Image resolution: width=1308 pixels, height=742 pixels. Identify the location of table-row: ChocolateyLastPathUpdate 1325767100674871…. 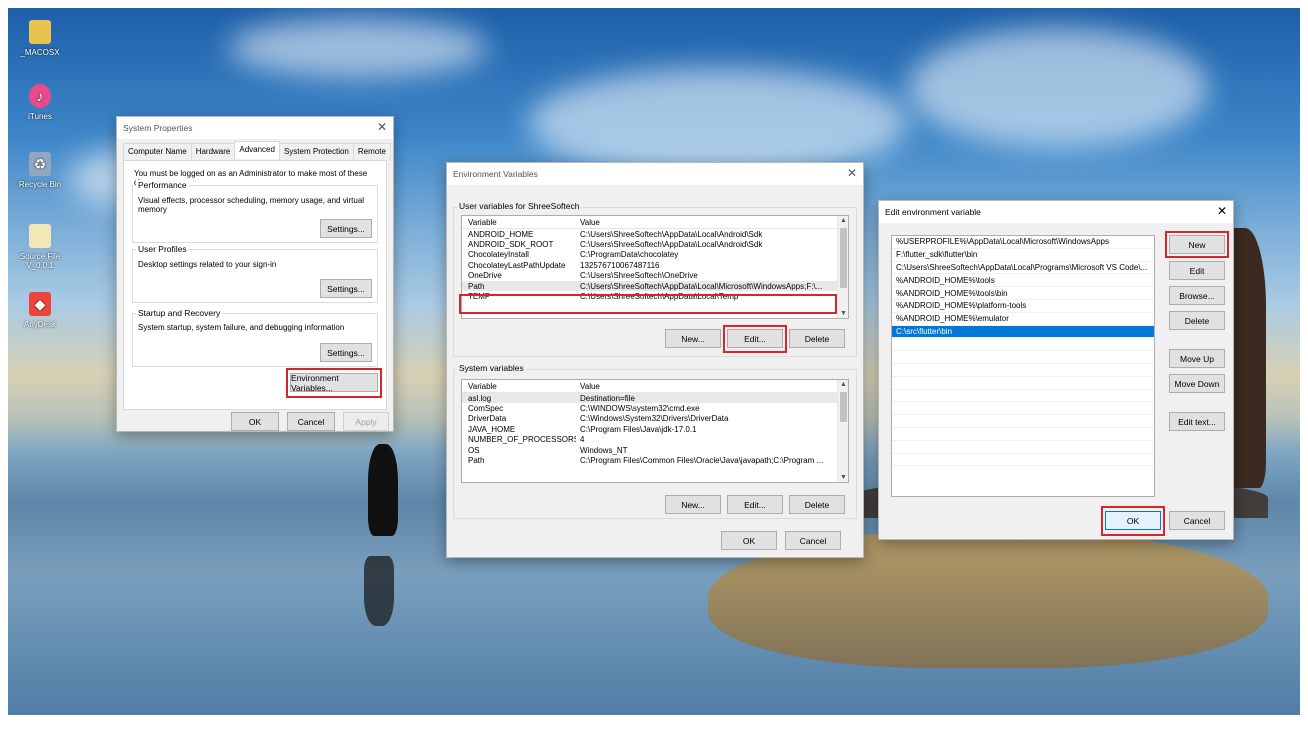
(655, 265).